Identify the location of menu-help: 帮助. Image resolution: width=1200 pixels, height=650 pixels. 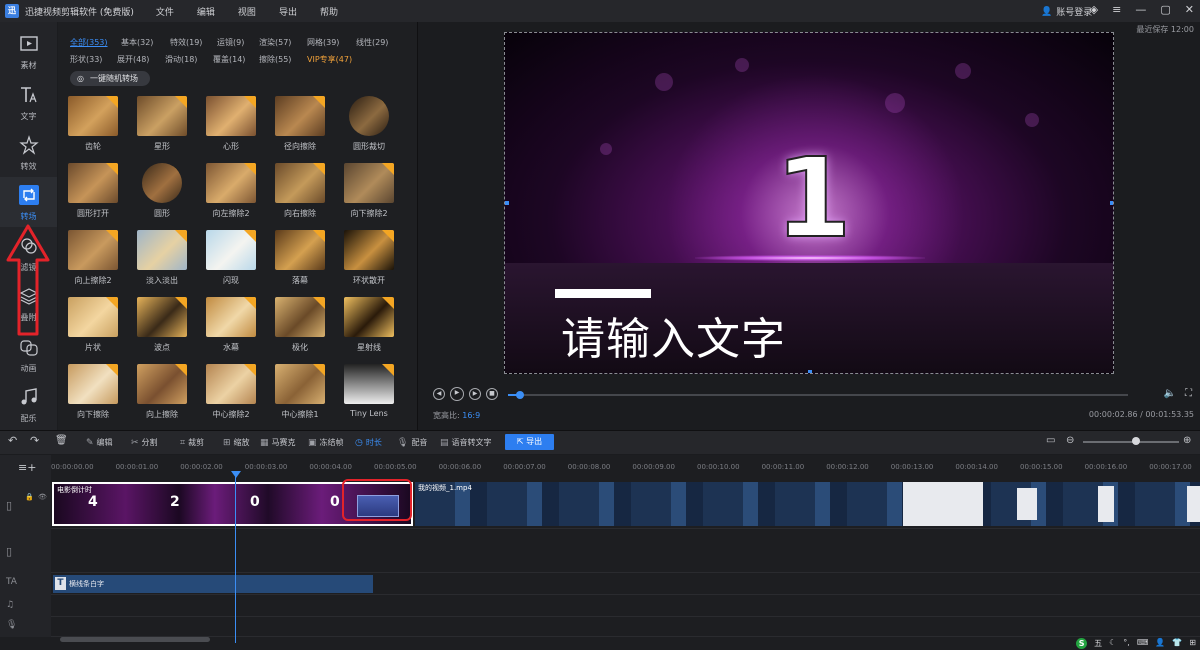
(329, 11).